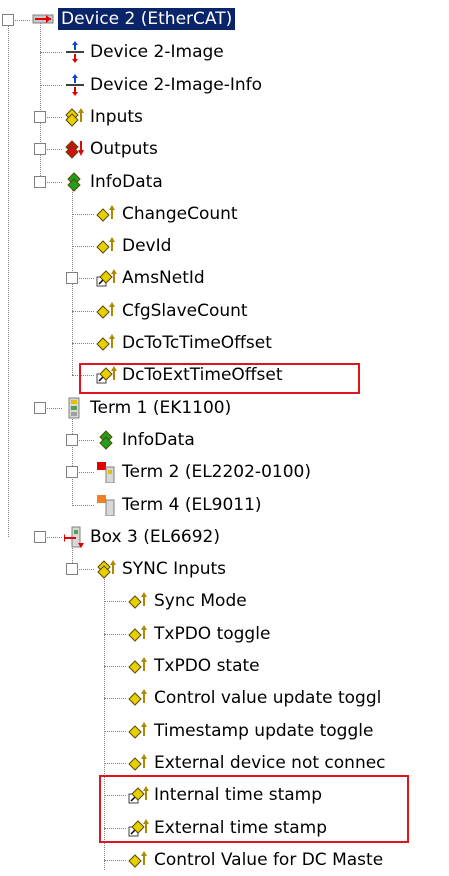 The image size is (449, 876). What do you see at coordinates (116, 116) in the screenshot?
I see `tree-node-label: Inputs` at bounding box center [116, 116].